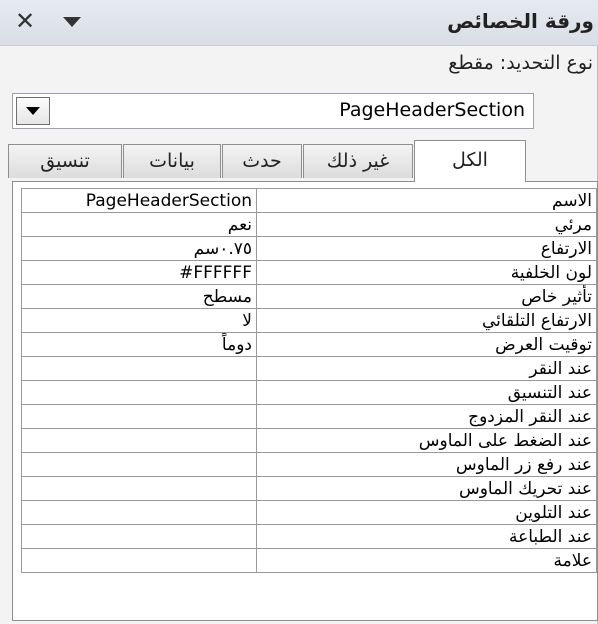 This screenshot has width=598, height=624. What do you see at coordinates (426, 200) in the screenshot?
I see `property-name: الاسم` at bounding box center [426, 200].